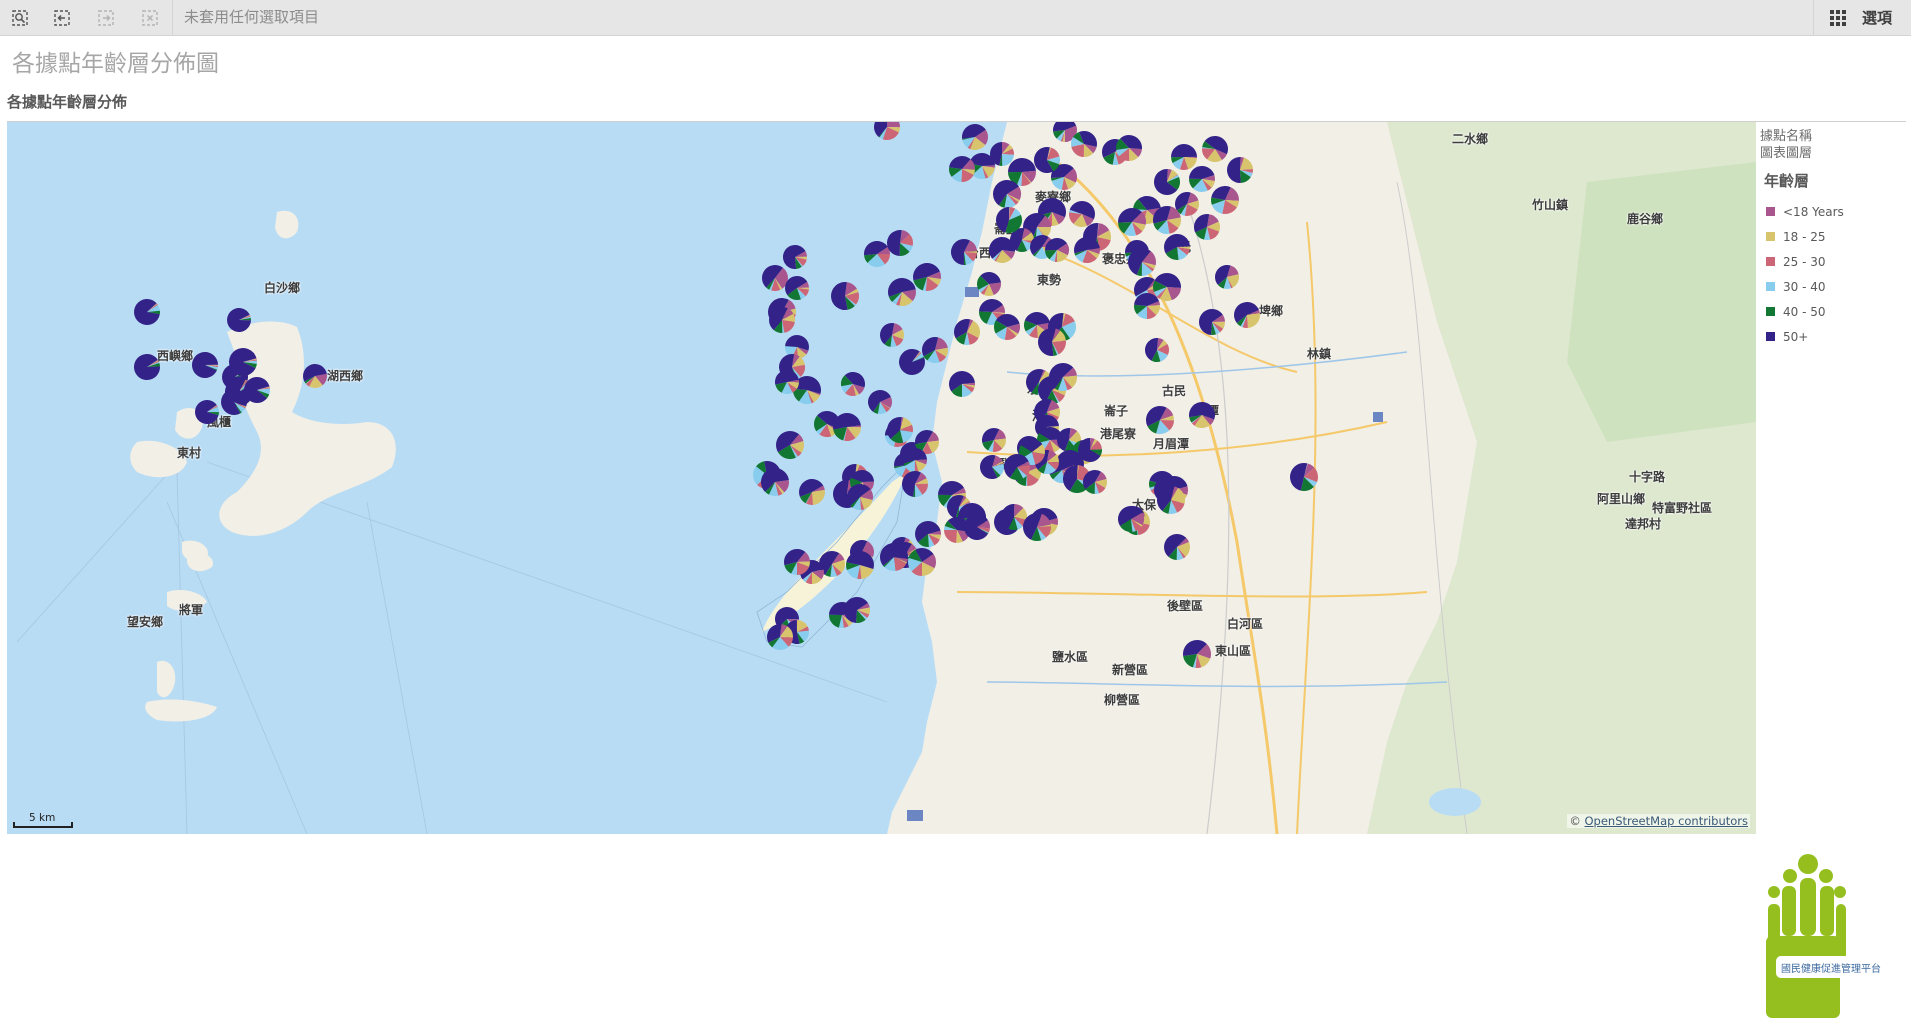  Describe the element at coordinates (62, 18) in the screenshot. I see `step-back-icon` at that location.